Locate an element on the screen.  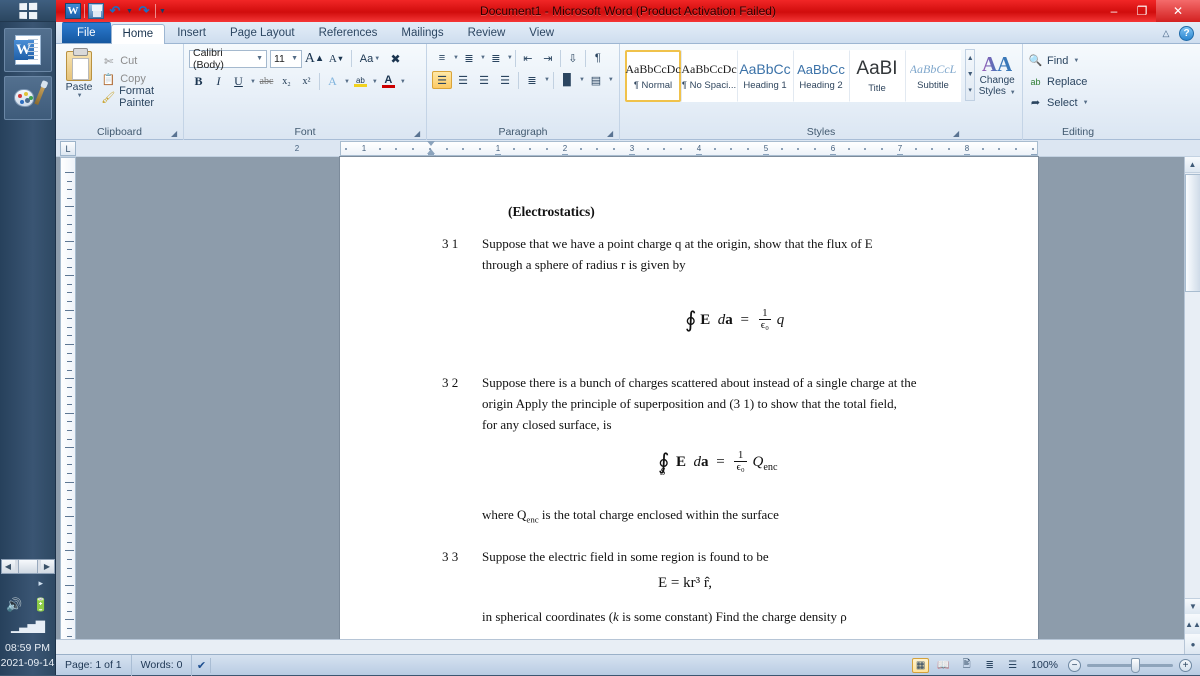
indent-markers is located at coordinates (431, 149).